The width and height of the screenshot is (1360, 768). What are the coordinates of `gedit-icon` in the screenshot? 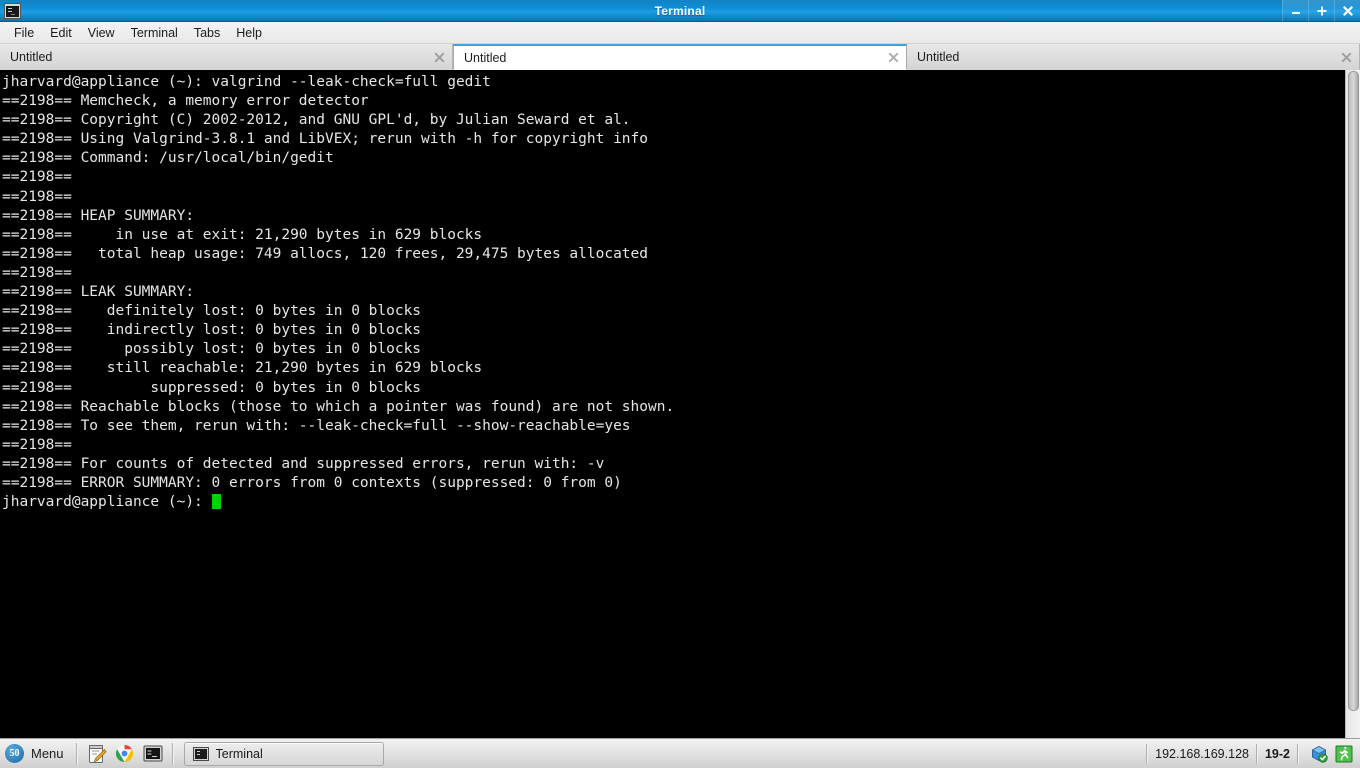 It's located at (97, 754).